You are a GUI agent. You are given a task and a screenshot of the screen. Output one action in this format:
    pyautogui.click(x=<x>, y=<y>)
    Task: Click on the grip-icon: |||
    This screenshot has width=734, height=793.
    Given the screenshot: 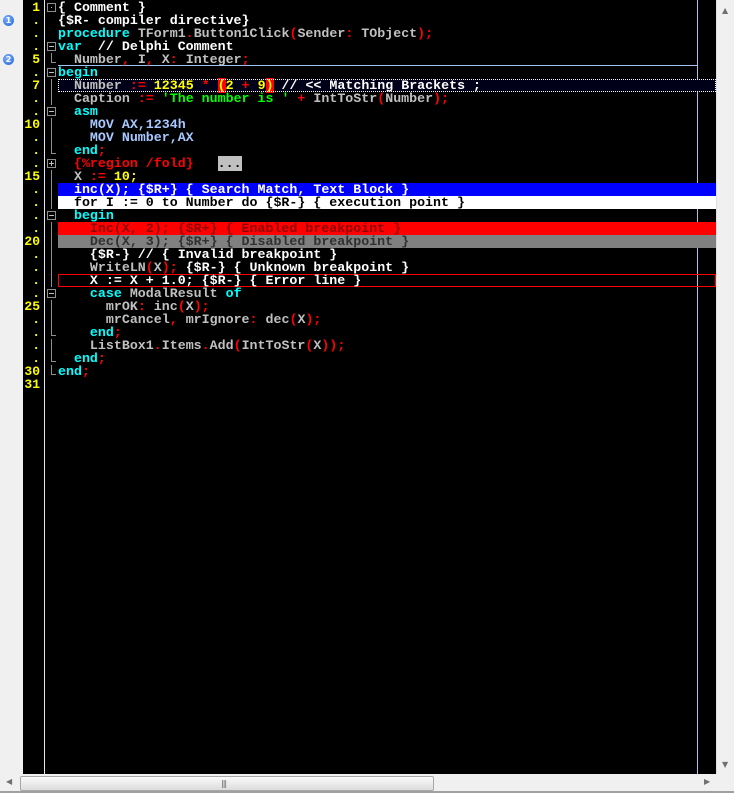 What is the action you would take?
    pyautogui.click(x=224, y=783)
    